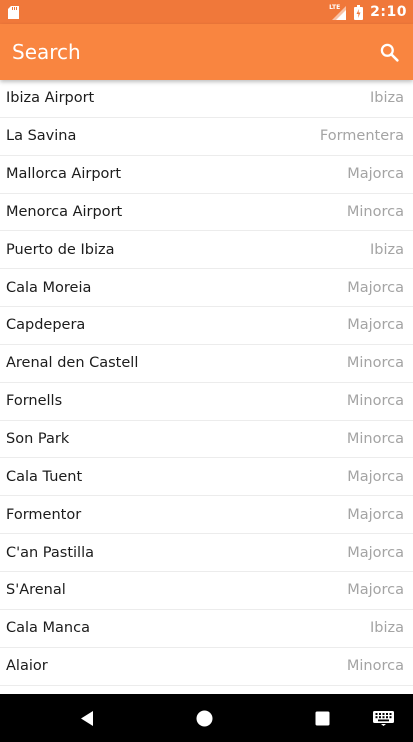 The image size is (413, 742). I want to click on list-item: La Savina Formentera, so click(206, 137).